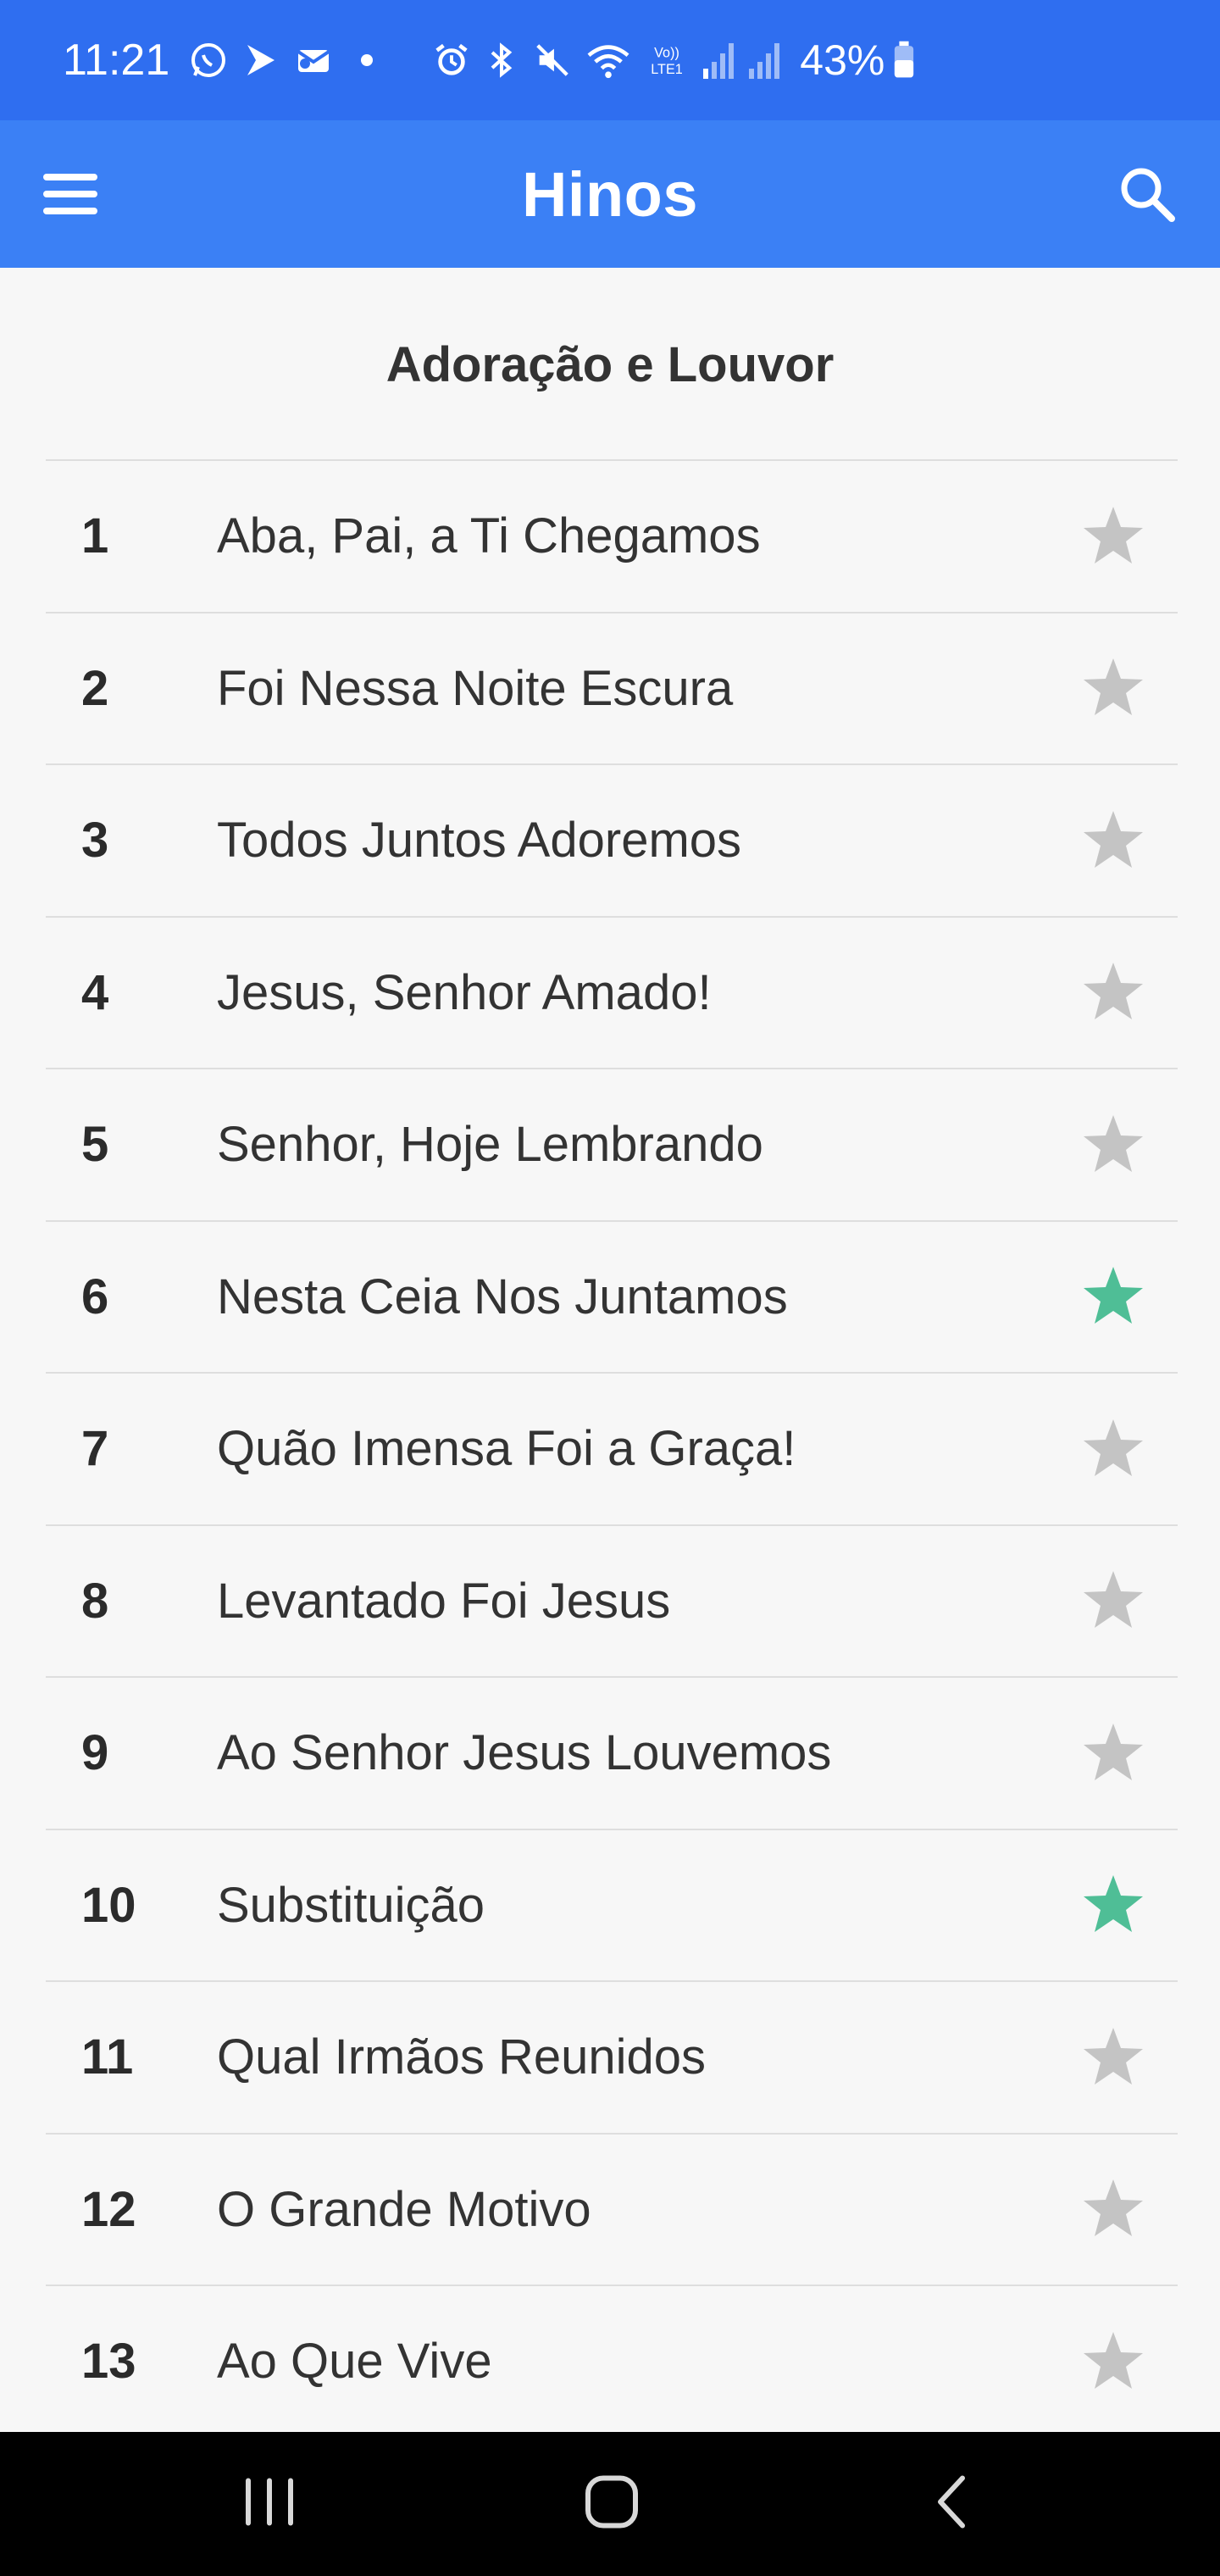 This screenshot has height=2576, width=1220. I want to click on hymn-title: Levantado Foi Jesus, so click(444, 1601).